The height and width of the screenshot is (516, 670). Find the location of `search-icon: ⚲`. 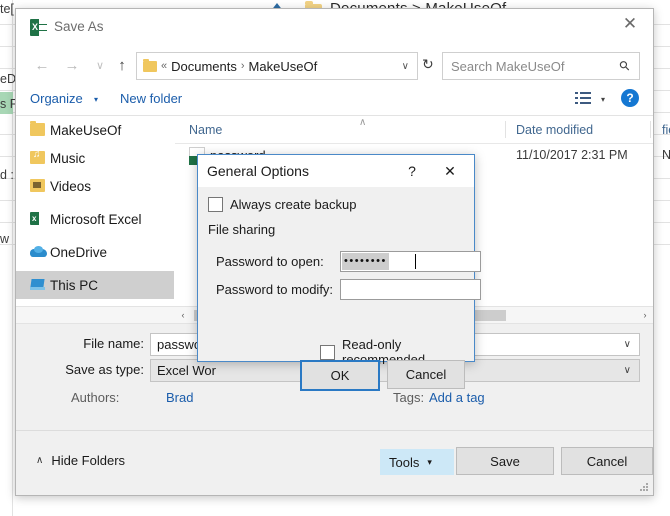

search-icon: ⚲ is located at coordinates (625, 65).